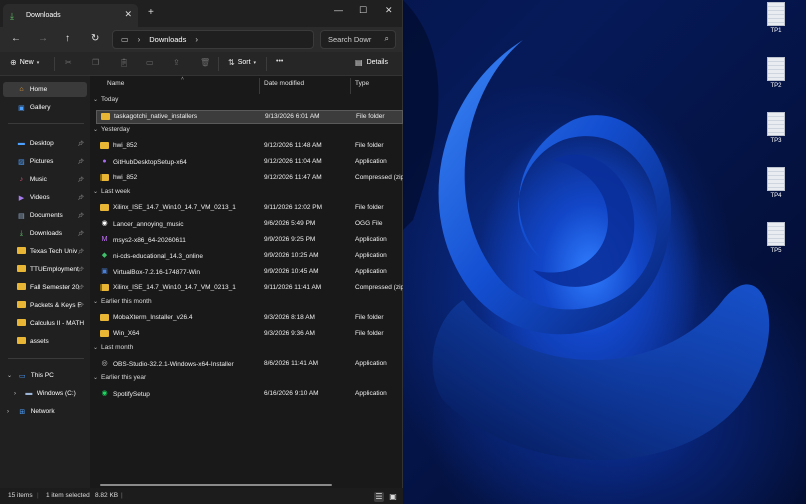 This screenshot has width=806, height=504. I want to click on group-header: ⌄ Last month, so click(113, 347).